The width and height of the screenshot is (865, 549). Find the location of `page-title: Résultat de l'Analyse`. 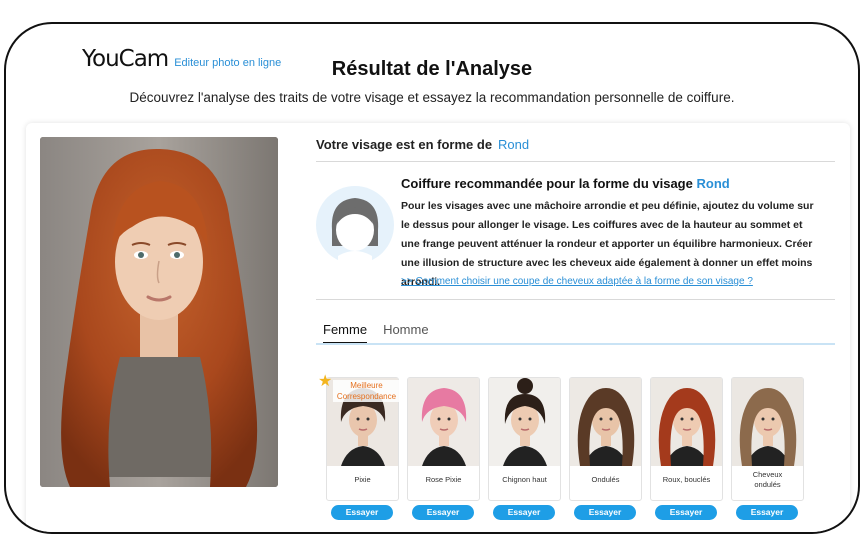

page-title: Résultat de l'Analyse is located at coordinates (432, 69).